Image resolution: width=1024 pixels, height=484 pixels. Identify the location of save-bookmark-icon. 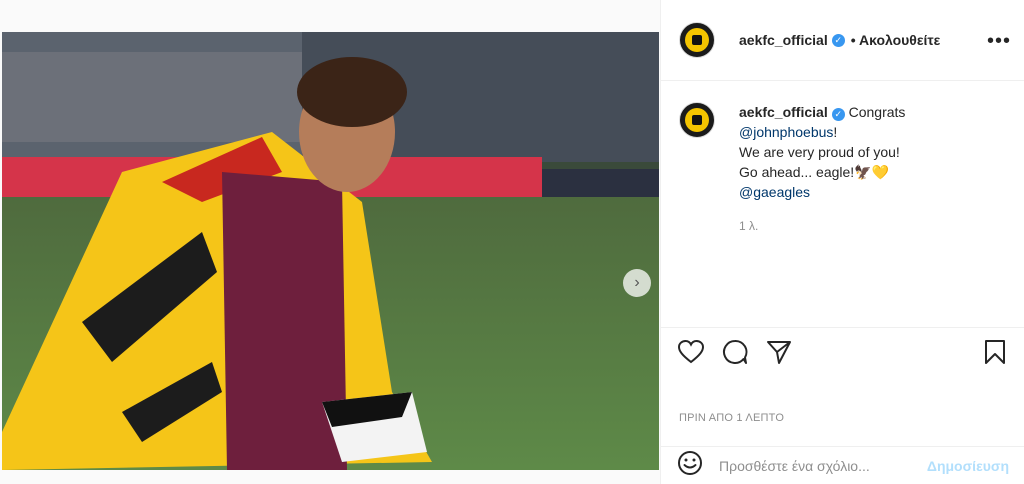
(995, 352).